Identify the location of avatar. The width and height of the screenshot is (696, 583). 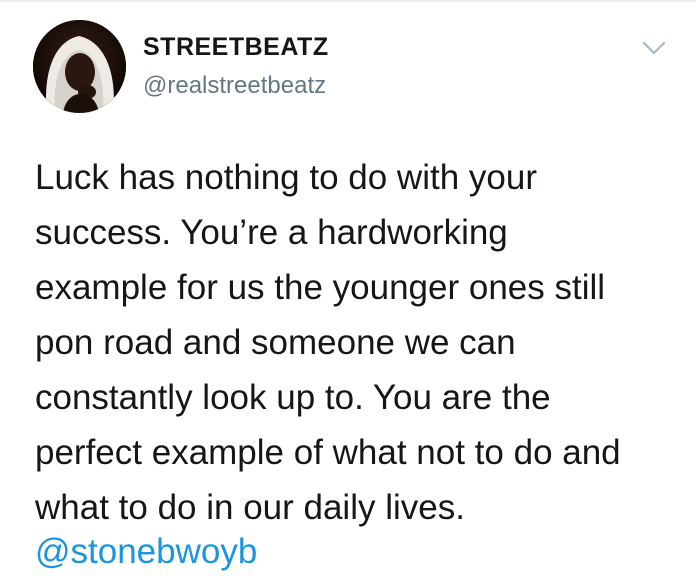
(79, 66).